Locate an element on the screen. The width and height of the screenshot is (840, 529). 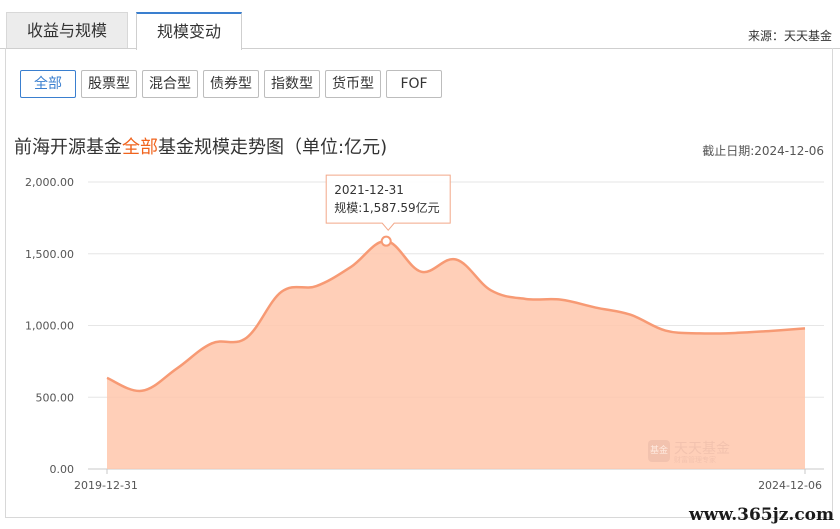
tooltip-marker is located at coordinates (386, 241).